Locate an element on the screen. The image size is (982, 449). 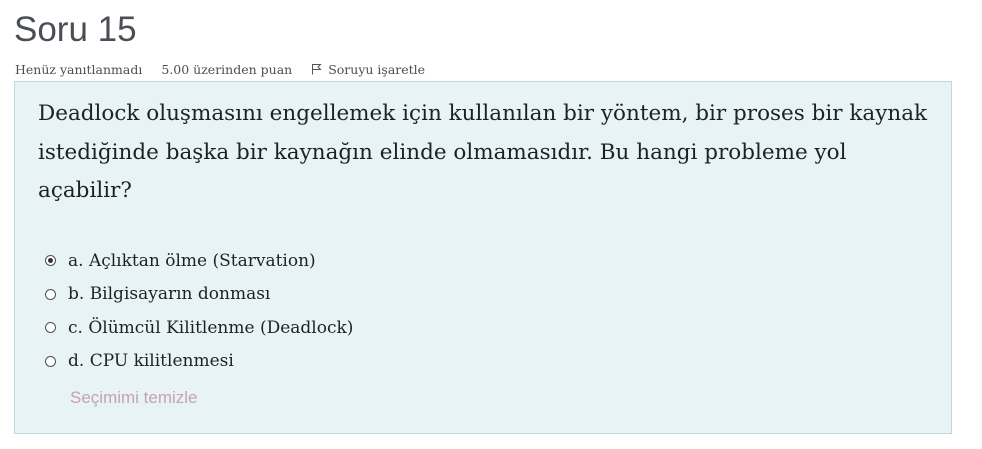
answer-option-a: a. Açlıktan ölme (Starvation) is located at coordinates (199, 261).